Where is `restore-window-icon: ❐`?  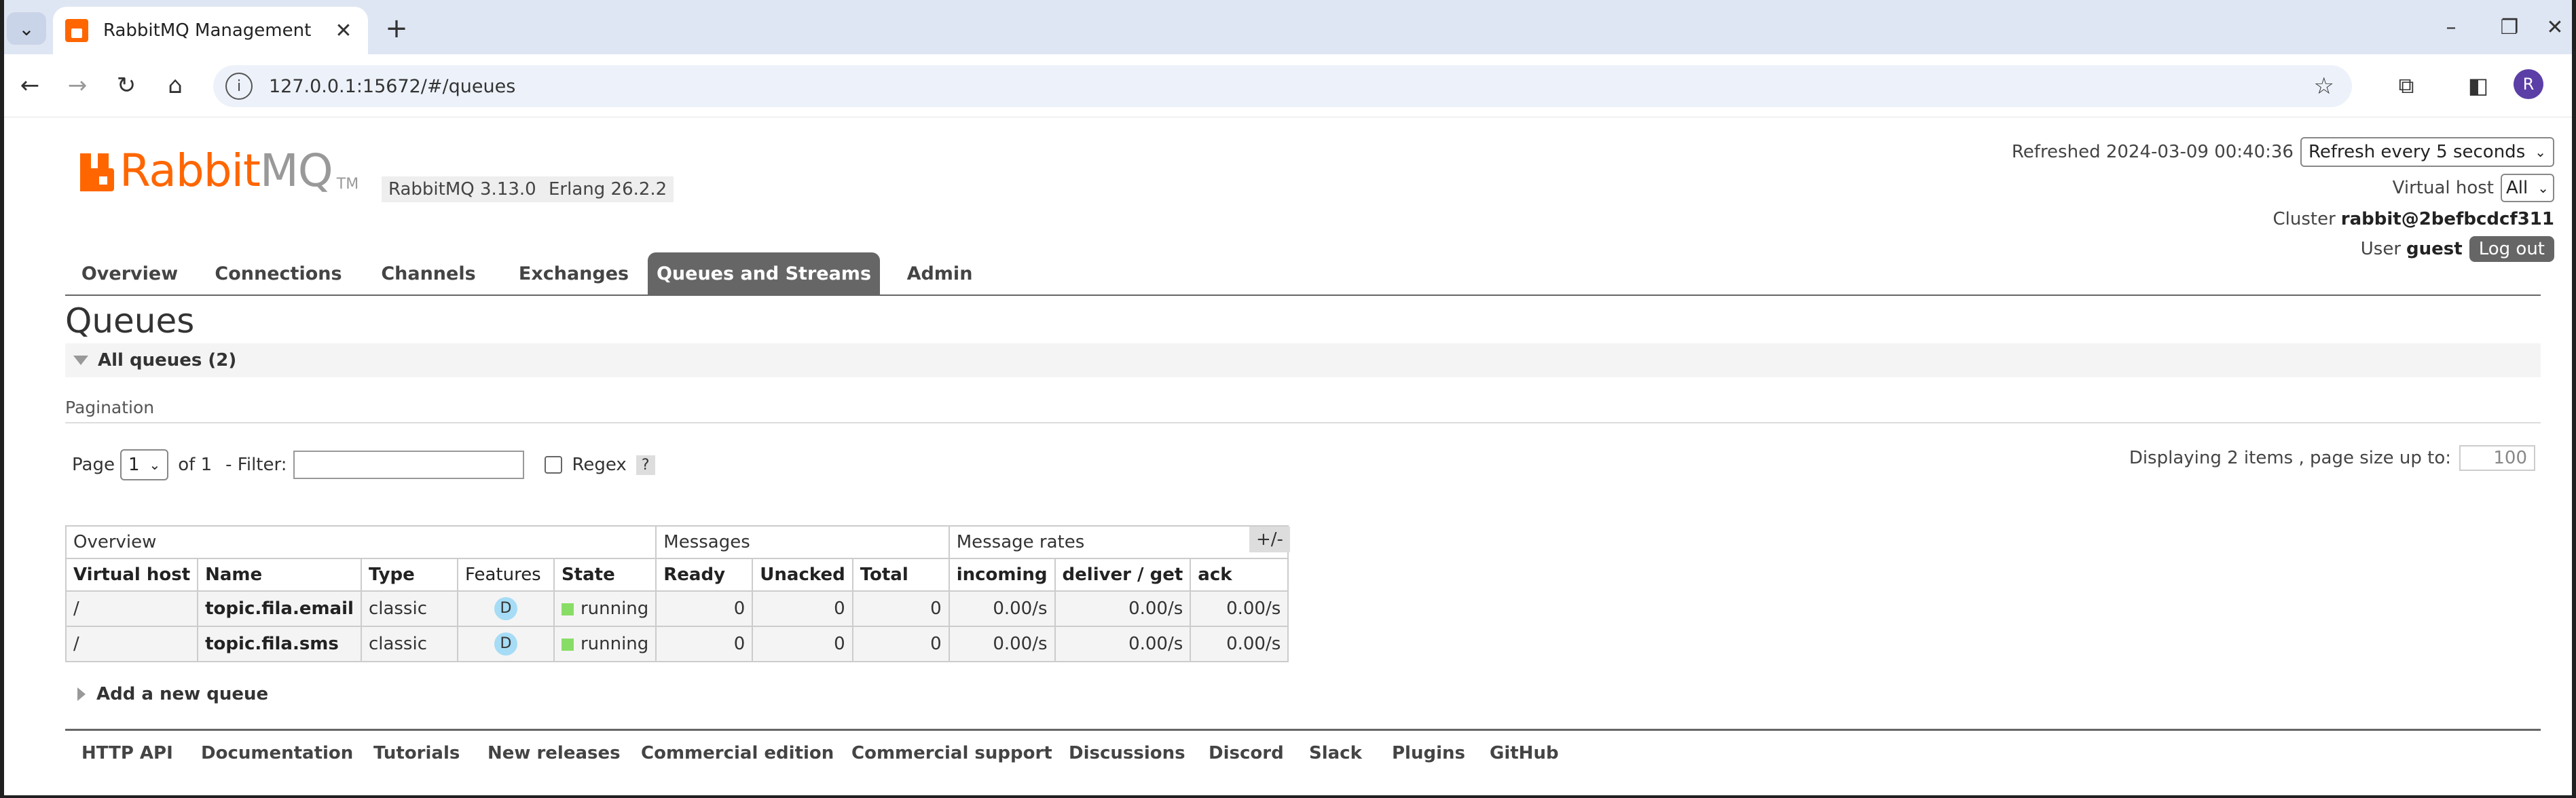 restore-window-icon: ❐ is located at coordinates (2509, 27).